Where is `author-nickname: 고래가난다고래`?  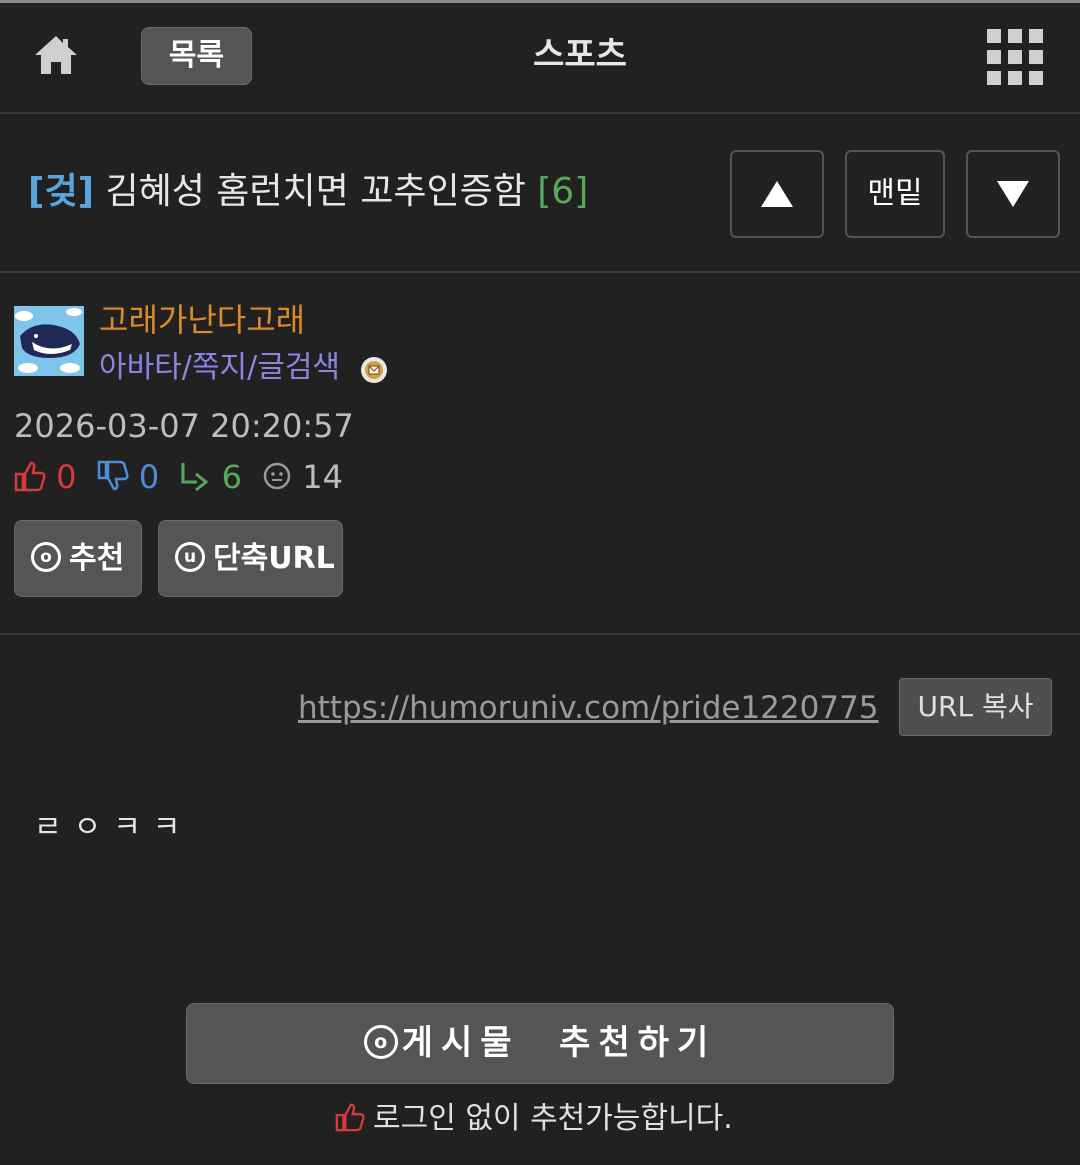 author-nickname: 고래가난다고래 is located at coordinates (202, 320).